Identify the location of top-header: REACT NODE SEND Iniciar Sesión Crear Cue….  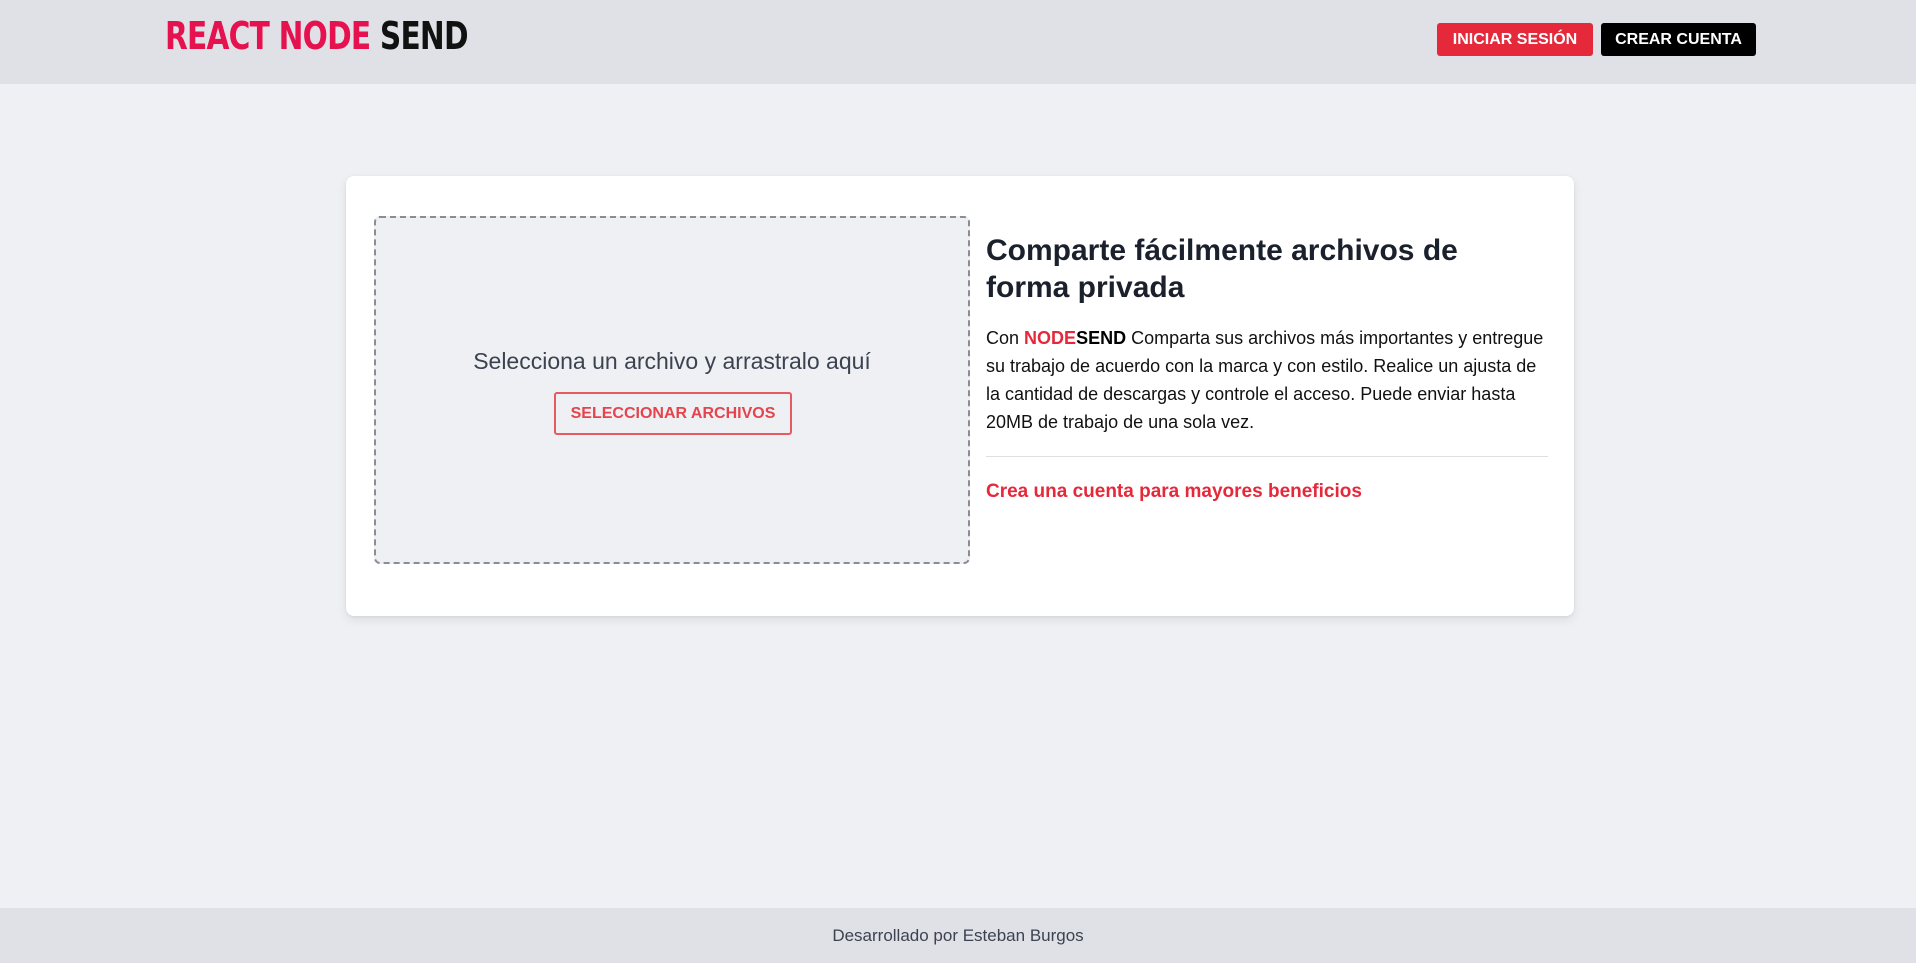
(958, 42).